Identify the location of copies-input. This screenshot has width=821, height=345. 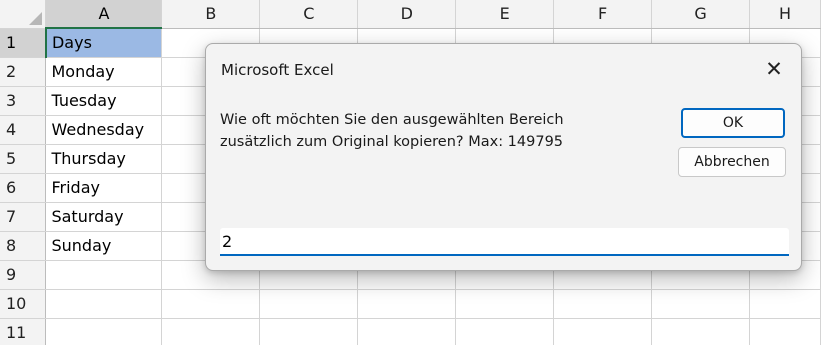
(504, 242).